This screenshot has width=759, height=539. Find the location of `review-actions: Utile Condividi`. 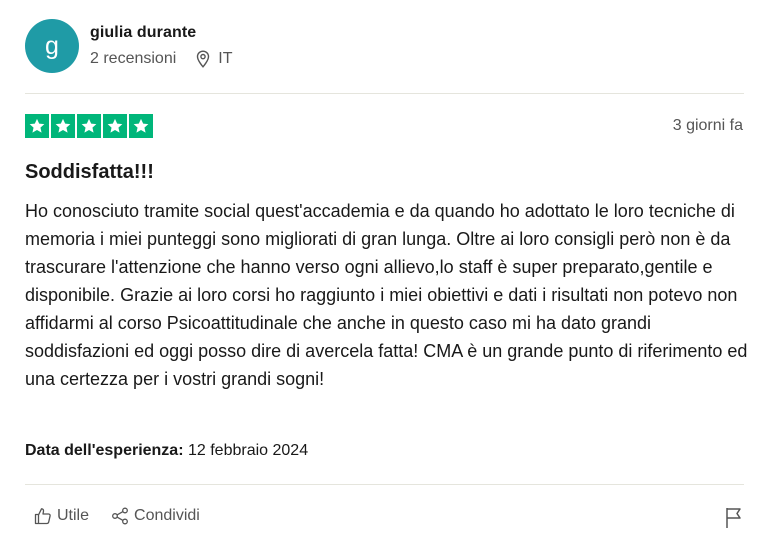

review-actions: Utile Condividi is located at coordinates (117, 516).